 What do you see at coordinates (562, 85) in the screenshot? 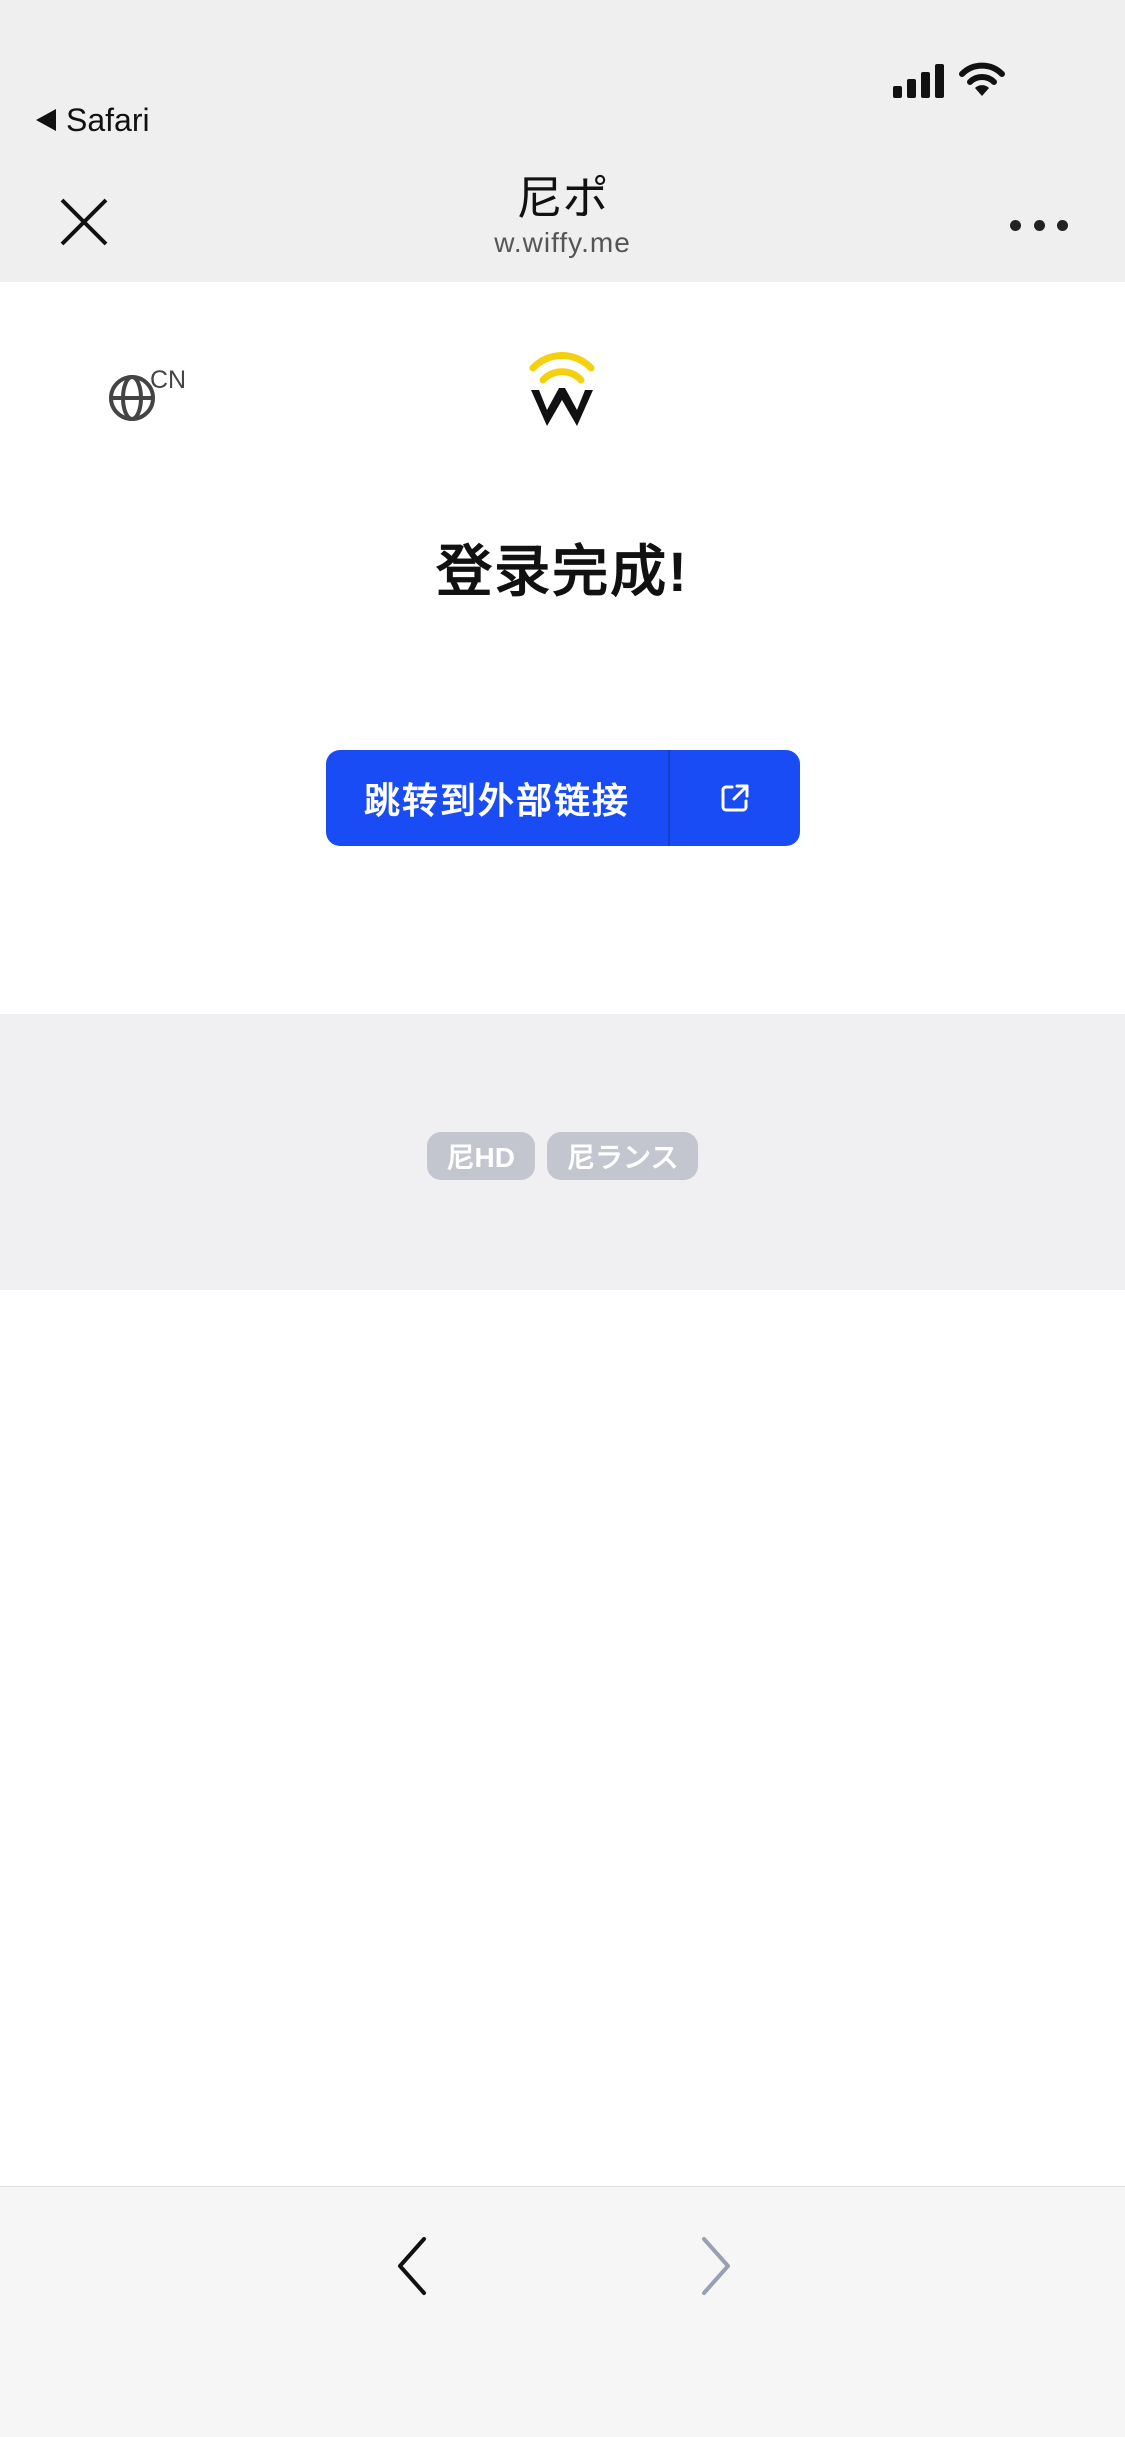
I see `status-bar: Safari` at bounding box center [562, 85].